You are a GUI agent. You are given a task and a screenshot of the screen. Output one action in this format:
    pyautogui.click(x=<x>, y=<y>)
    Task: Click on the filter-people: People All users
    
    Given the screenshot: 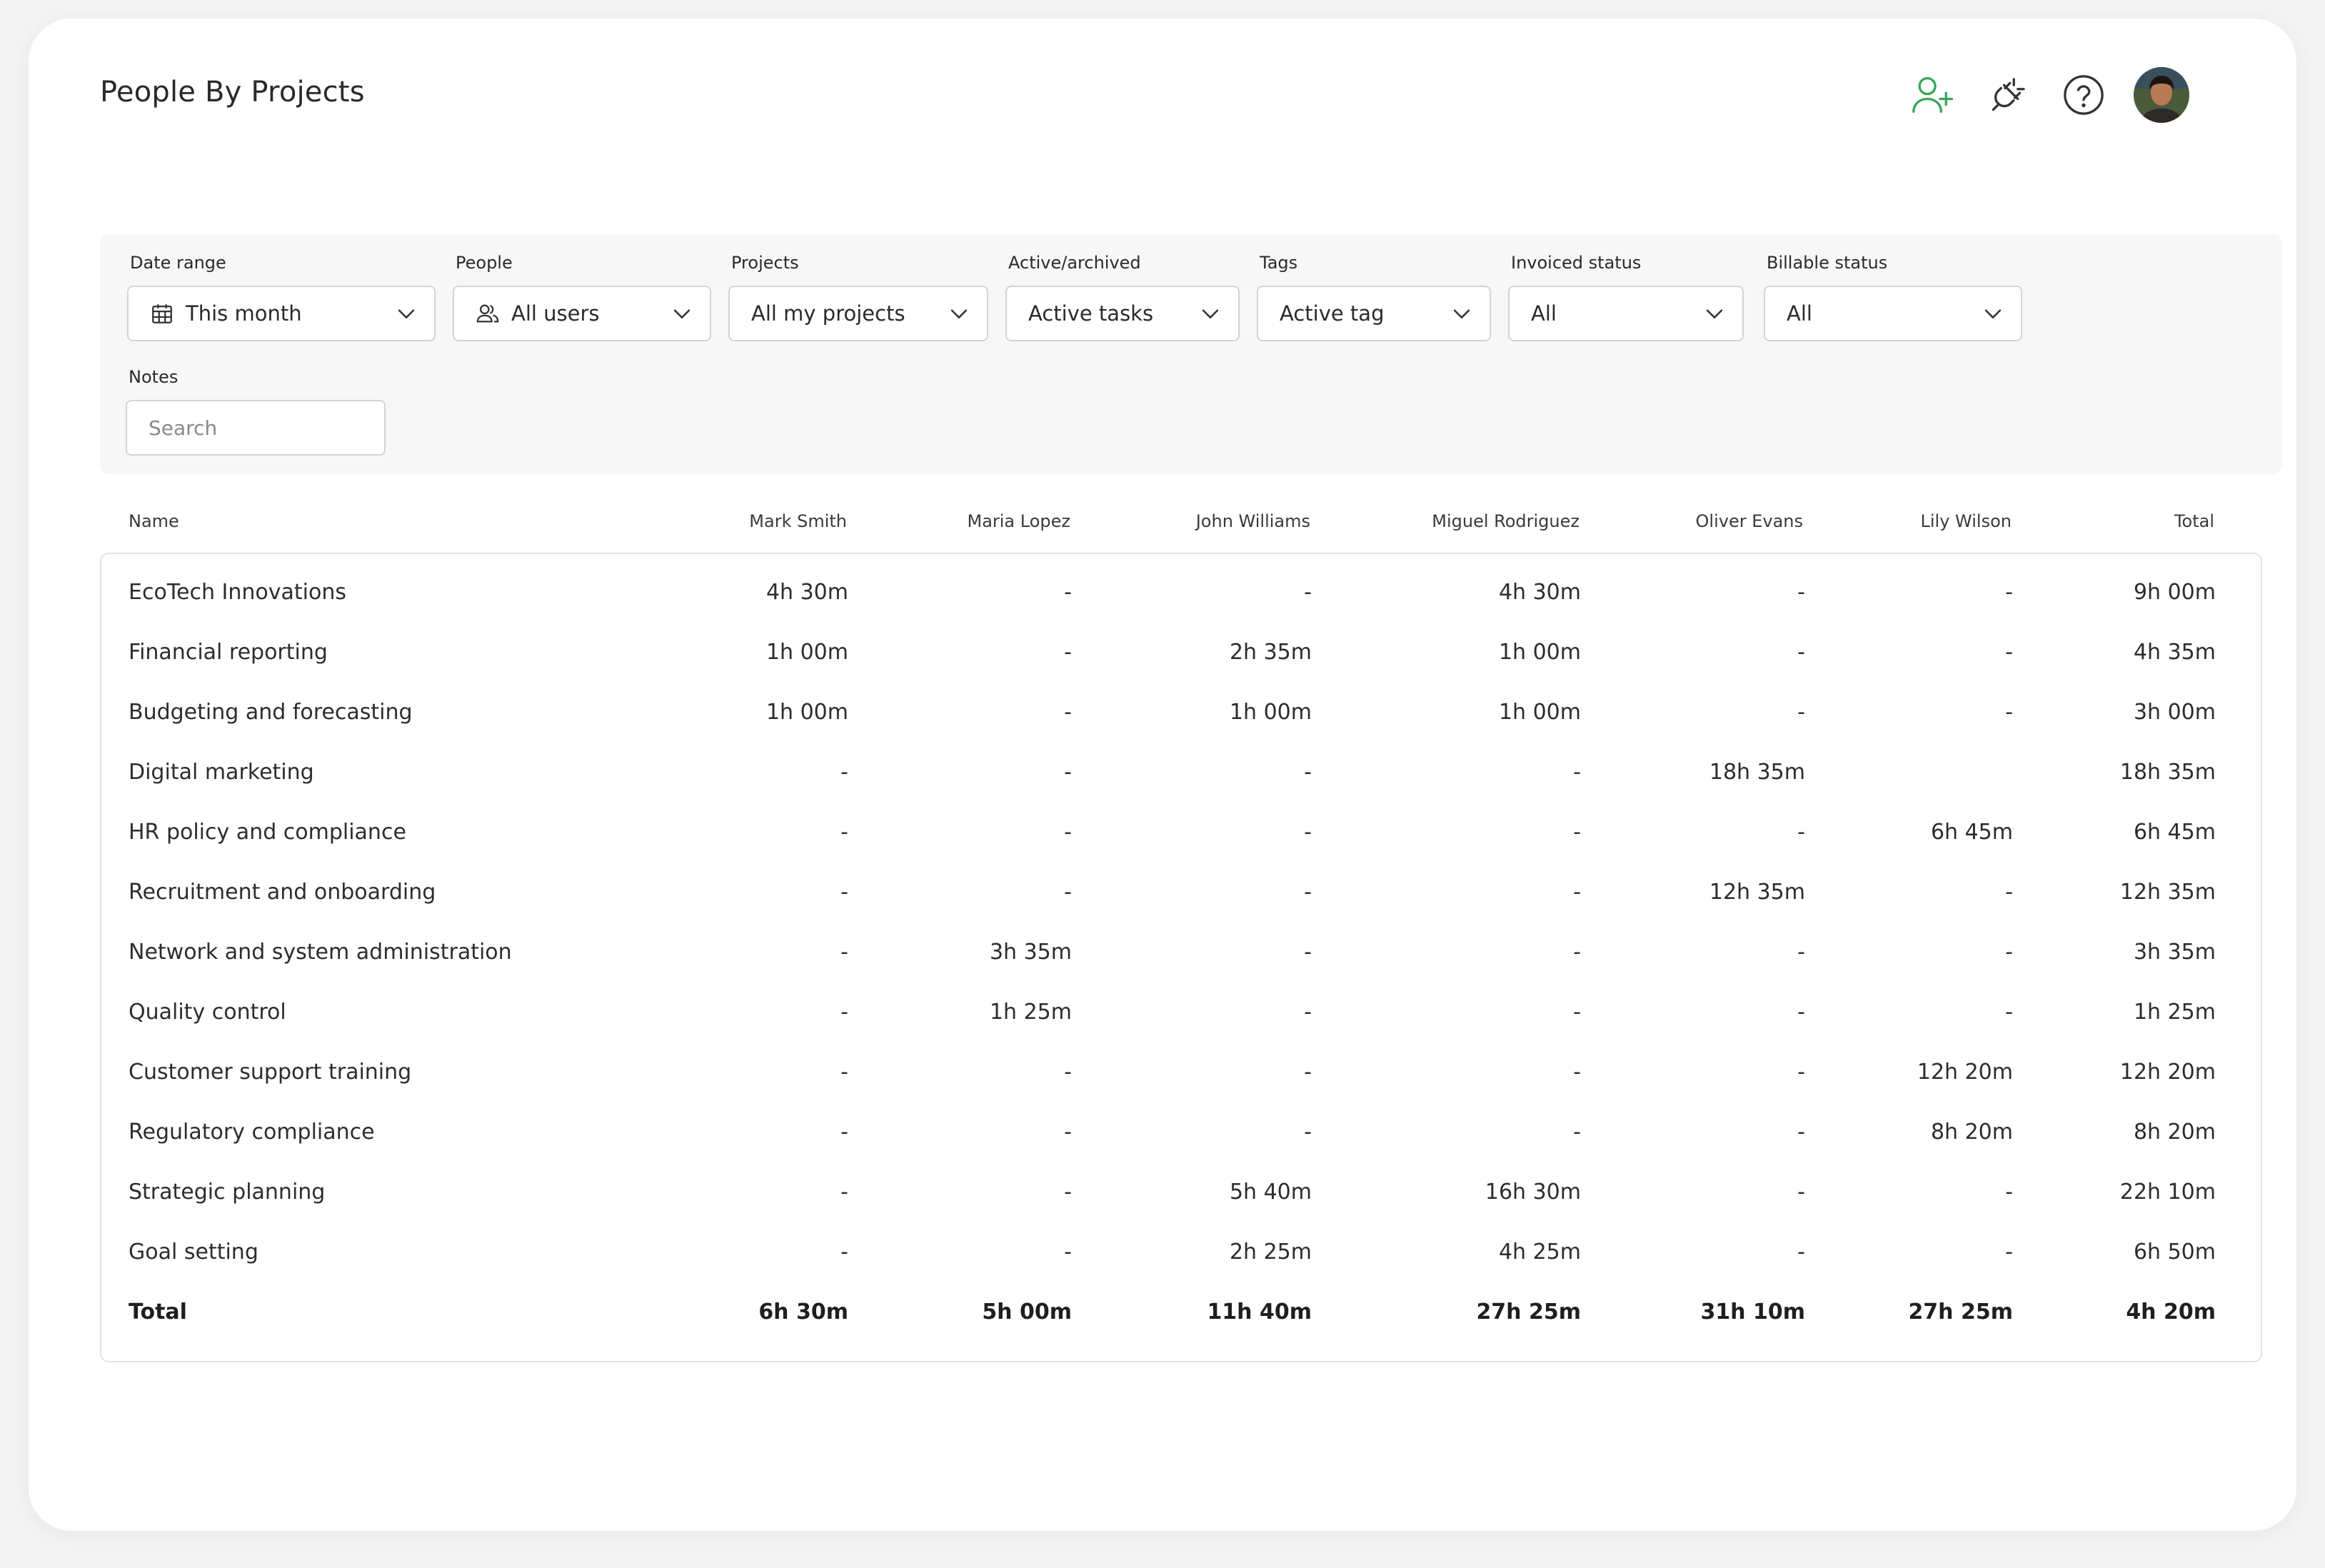 What is the action you would take?
    pyautogui.click(x=582, y=295)
    